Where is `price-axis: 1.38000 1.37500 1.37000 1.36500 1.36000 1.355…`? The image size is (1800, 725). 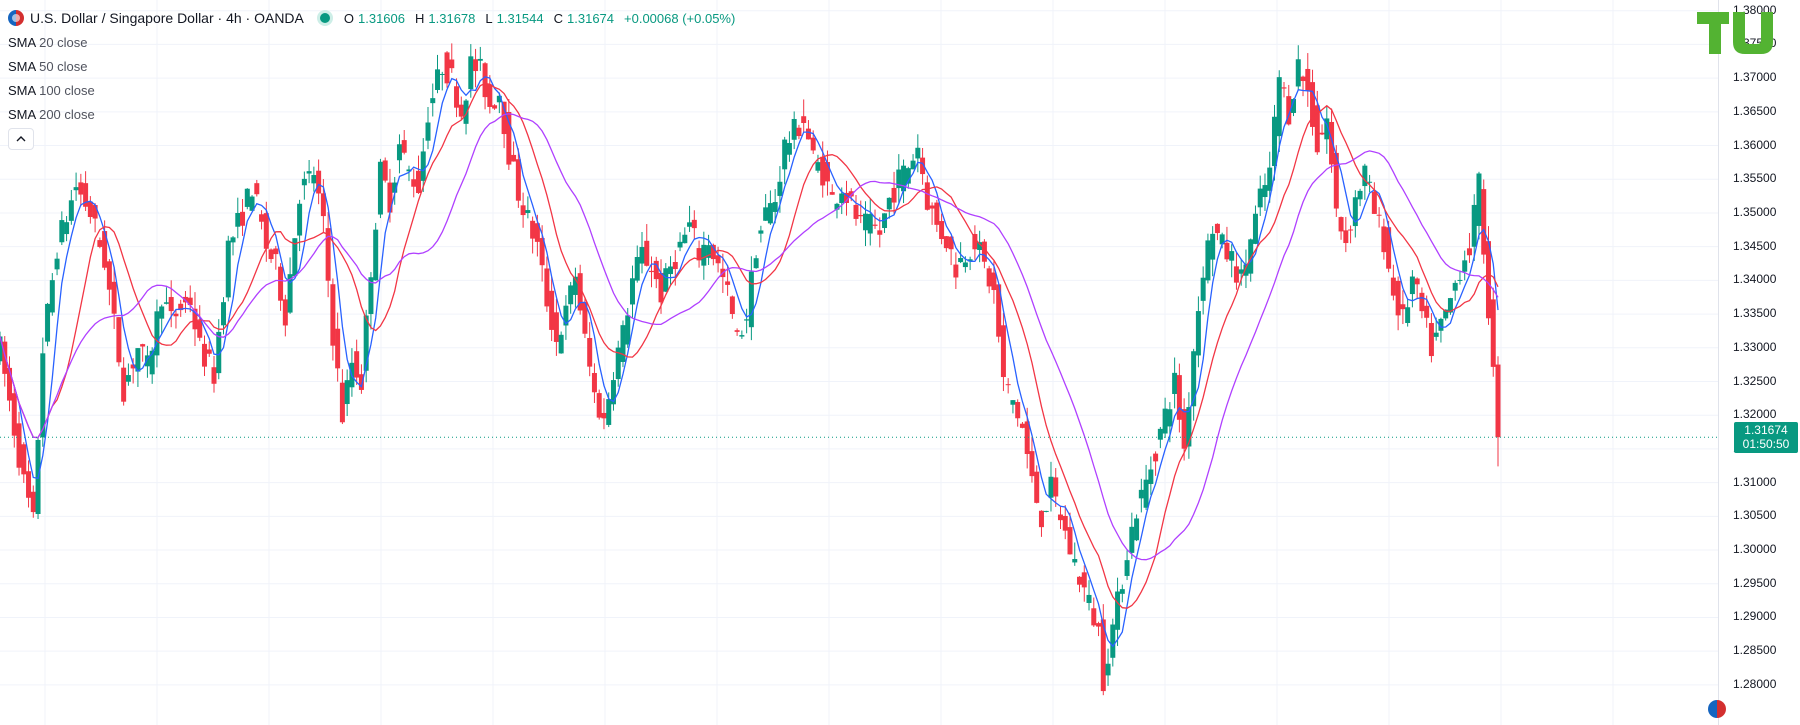 price-axis: 1.38000 1.37500 1.37000 1.36500 1.36000 1.355… is located at coordinates (1759, 362).